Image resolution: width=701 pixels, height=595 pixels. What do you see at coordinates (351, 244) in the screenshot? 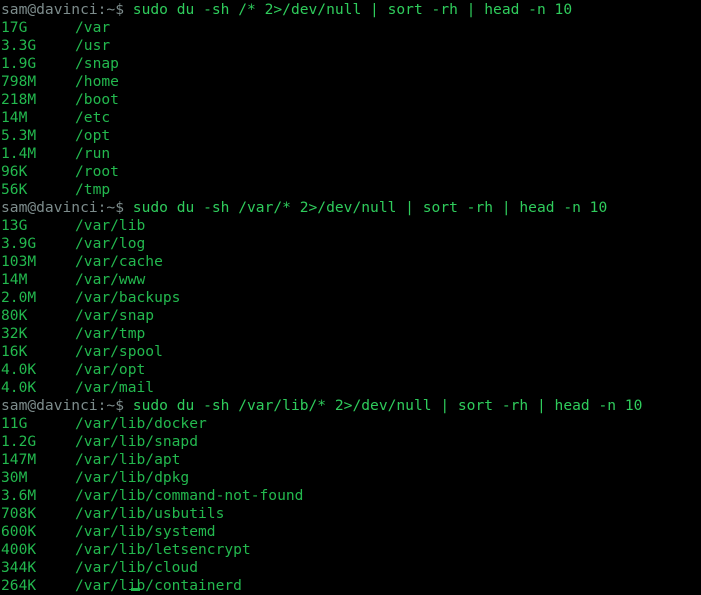
I see `output-row: 3.9G/var/log` at bounding box center [351, 244].